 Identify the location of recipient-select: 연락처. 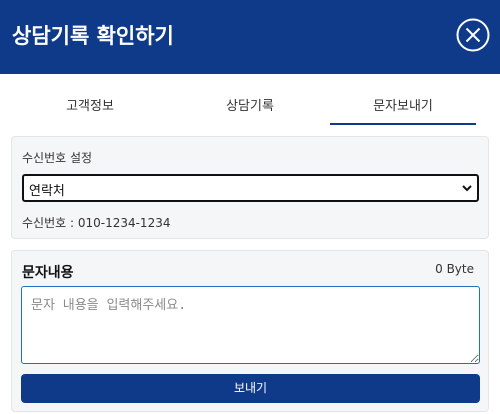
(250, 188).